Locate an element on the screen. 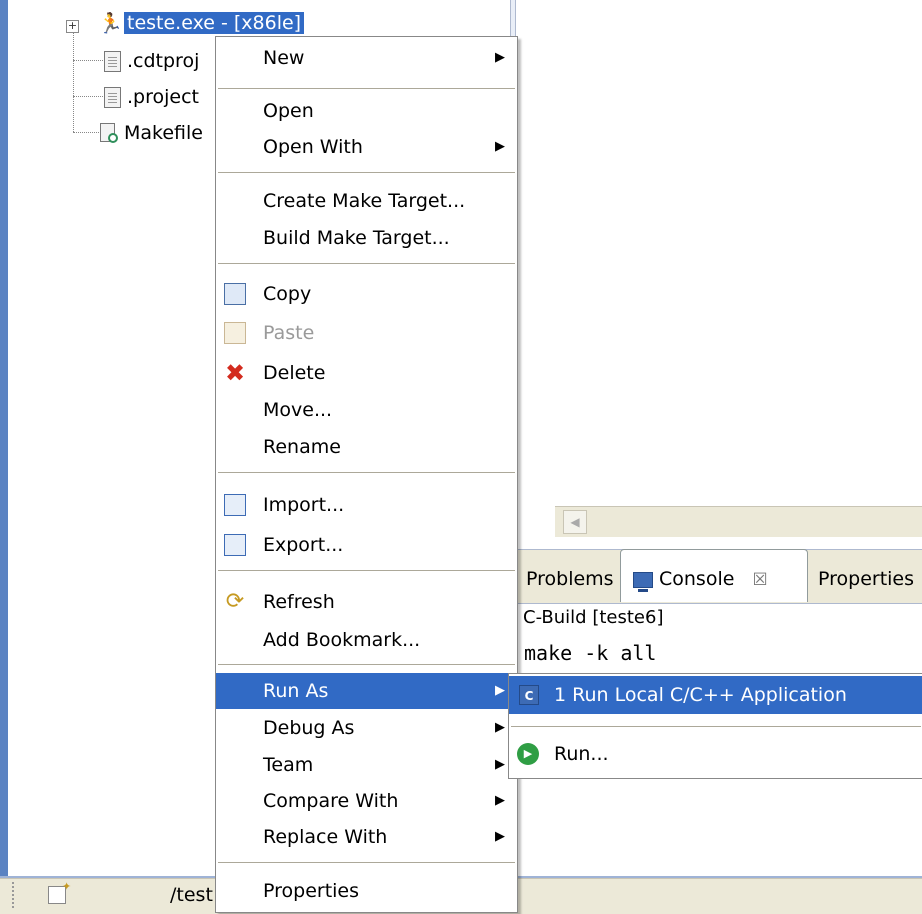 This screenshot has height=914, width=922. refresh-icon: ⟳ is located at coordinates (235, 601).